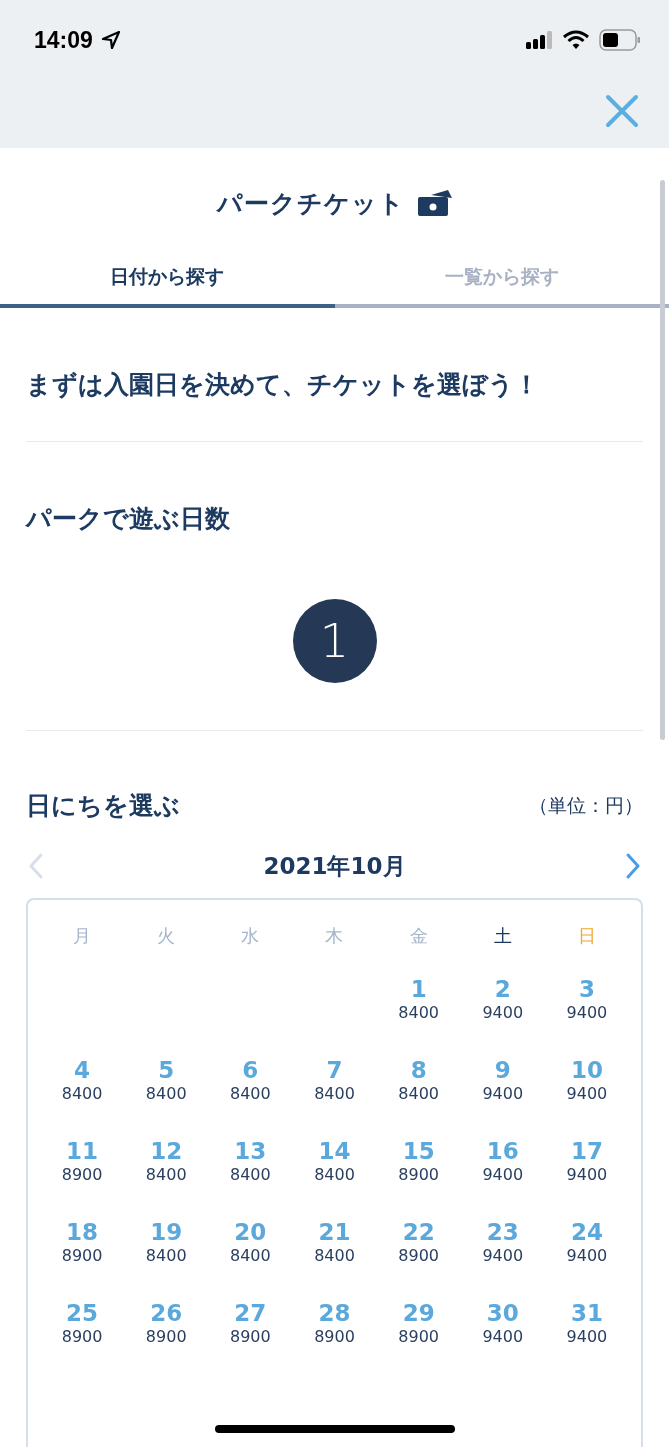 The image size is (669, 1447). What do you see at coordinates (82, 936) in the screenshot?
I see `weekday-label: 月` at bounding box center [82, 936].